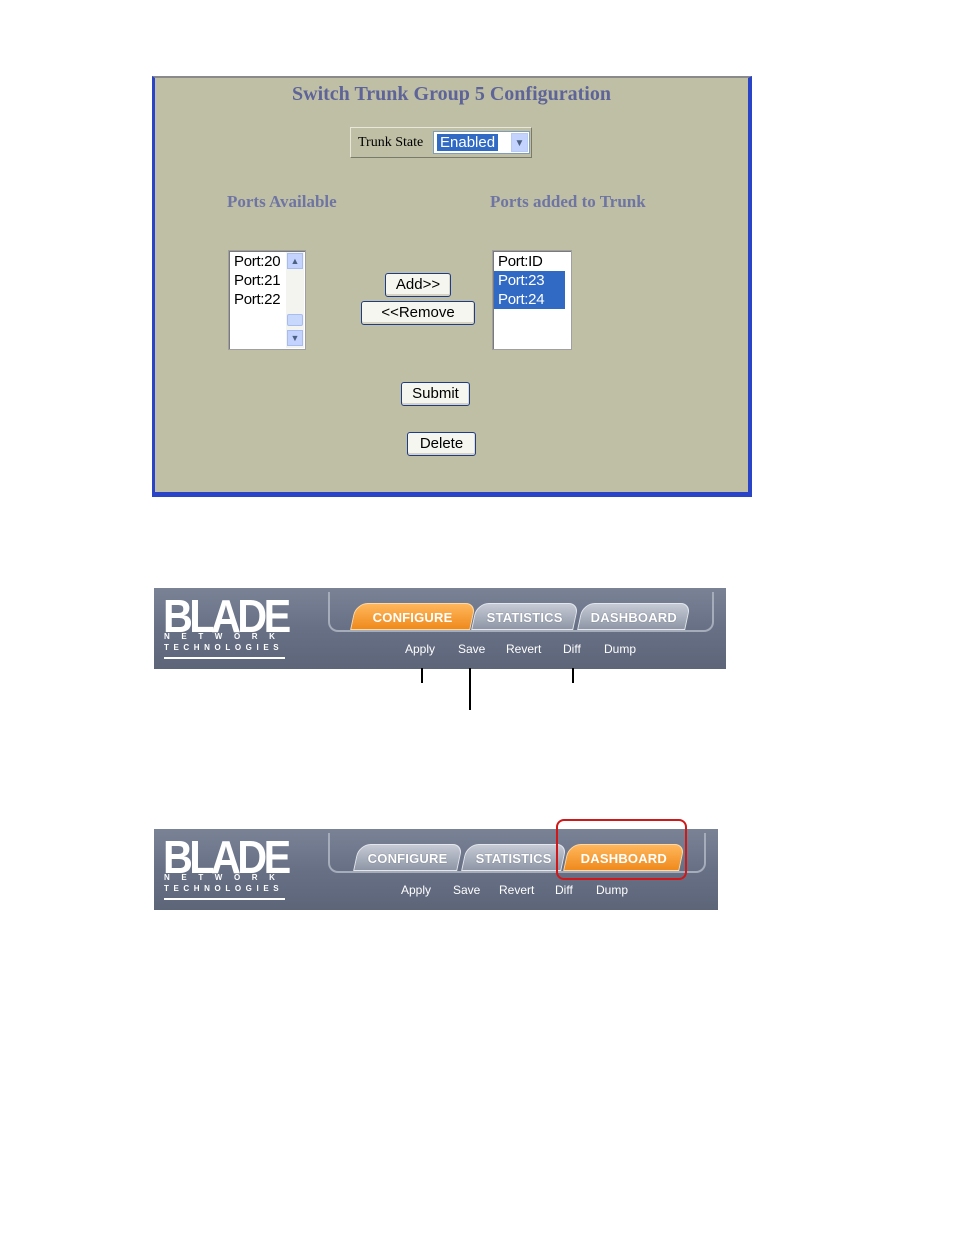 This screenshot has height=1235, width=954. What do you see at coordinates (441, 444) in the screenshot?
I see `delete-button: Delete` at bounding box center [441, 444].